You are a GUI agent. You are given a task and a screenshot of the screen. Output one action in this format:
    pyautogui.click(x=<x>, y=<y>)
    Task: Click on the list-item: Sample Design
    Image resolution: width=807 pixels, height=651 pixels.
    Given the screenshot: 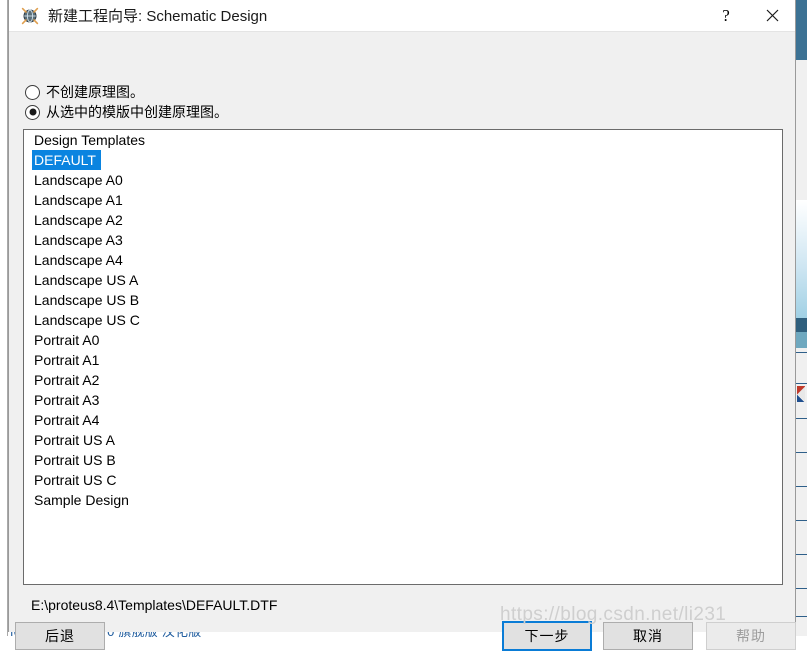 What is the action you would take?
    pyautogui.click(x=403, y=500)
    